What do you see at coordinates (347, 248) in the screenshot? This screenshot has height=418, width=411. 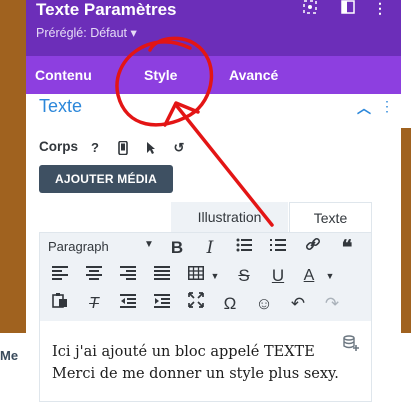 I see `blockquote-icon: ❝` at bounding box center [347, 248].